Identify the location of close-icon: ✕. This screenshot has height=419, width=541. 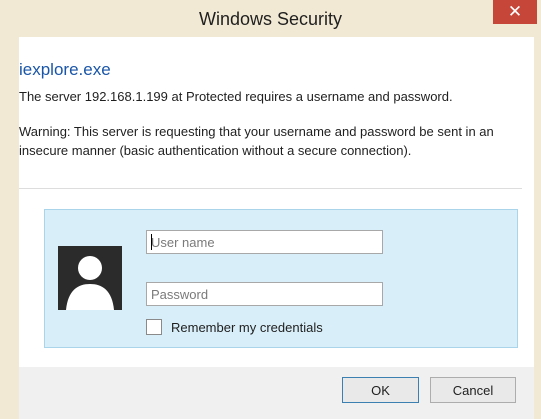
(515, 11).